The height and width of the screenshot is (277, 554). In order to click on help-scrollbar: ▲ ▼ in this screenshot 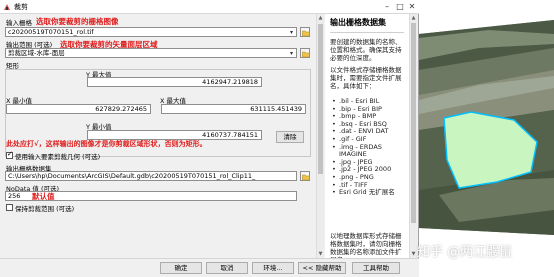, I will do `click(413, 136)`.